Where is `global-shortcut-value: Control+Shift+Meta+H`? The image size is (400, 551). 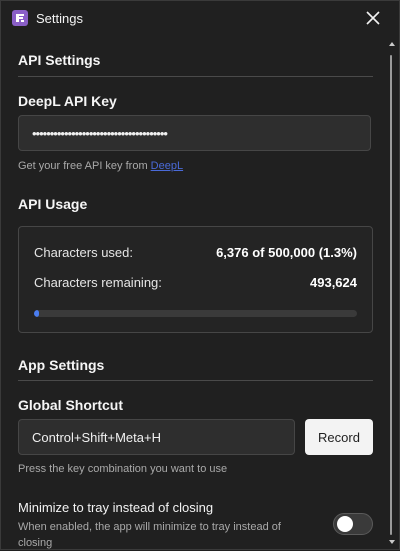
global-shortcut-value: Control+Shift+Meta+H is located at coordinates (96, 437).